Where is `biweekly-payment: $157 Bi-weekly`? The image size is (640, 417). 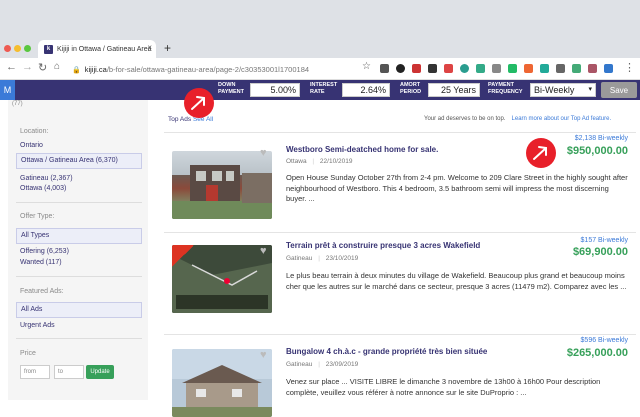 biweekly-payment: $157 Bi-weekly is located at coordinates (604, 240).